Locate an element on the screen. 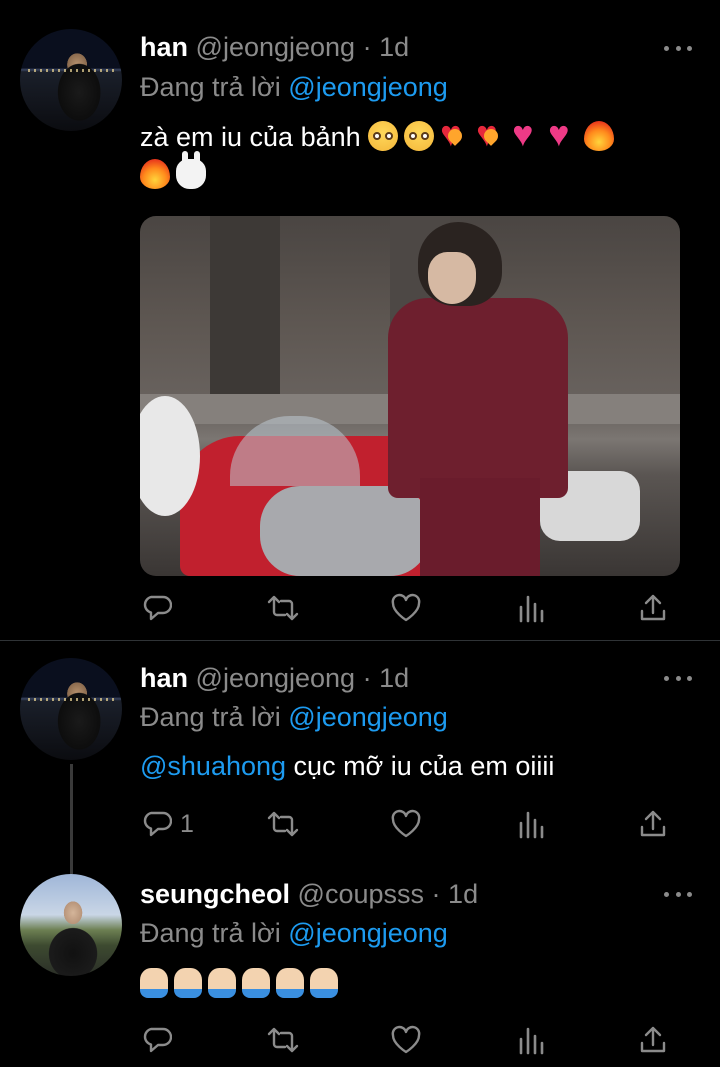 The height and width of the screenshot is (1067, 720). display-name: seungcheol is located at coordinates (215, 894).